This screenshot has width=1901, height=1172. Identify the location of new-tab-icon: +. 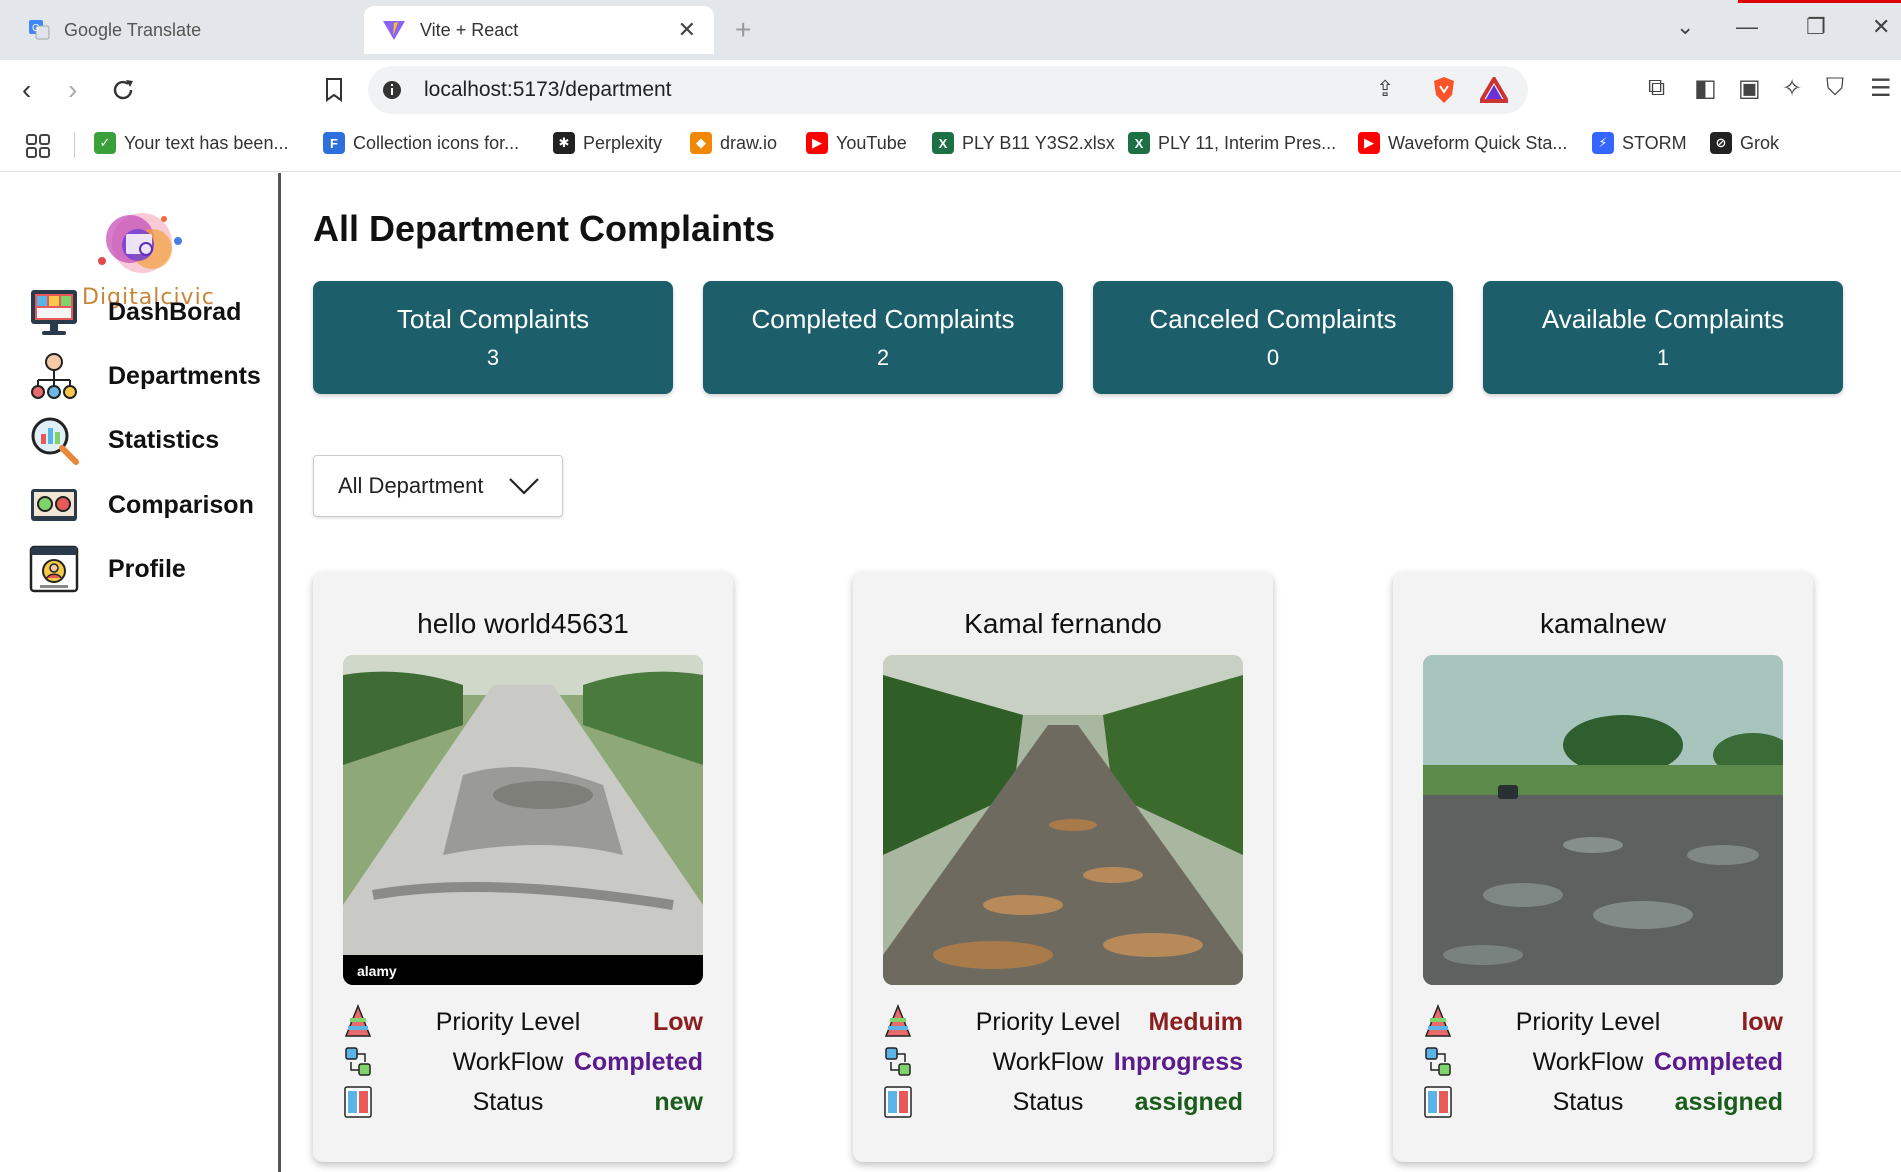
(743, 30).